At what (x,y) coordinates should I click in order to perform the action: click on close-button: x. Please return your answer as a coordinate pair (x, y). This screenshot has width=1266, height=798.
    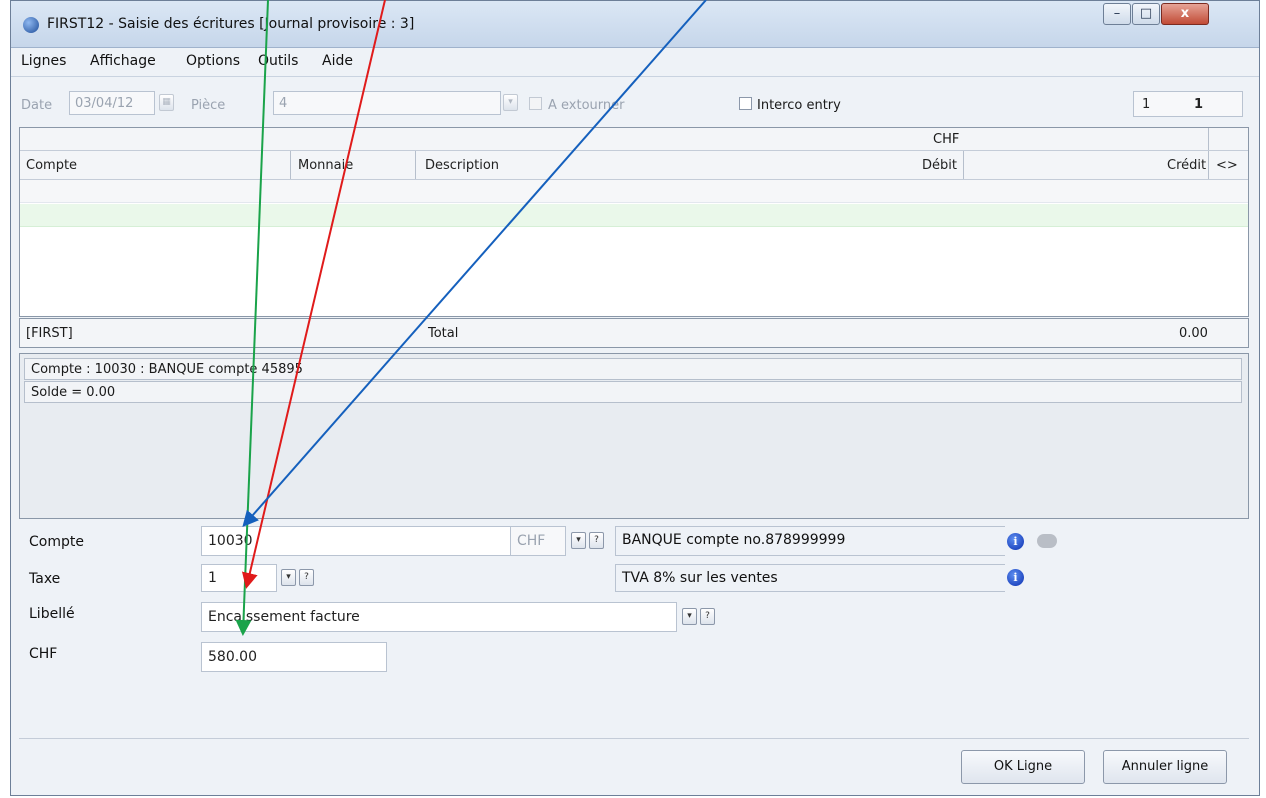
    Looking at the image, I should click on (1185, 14).